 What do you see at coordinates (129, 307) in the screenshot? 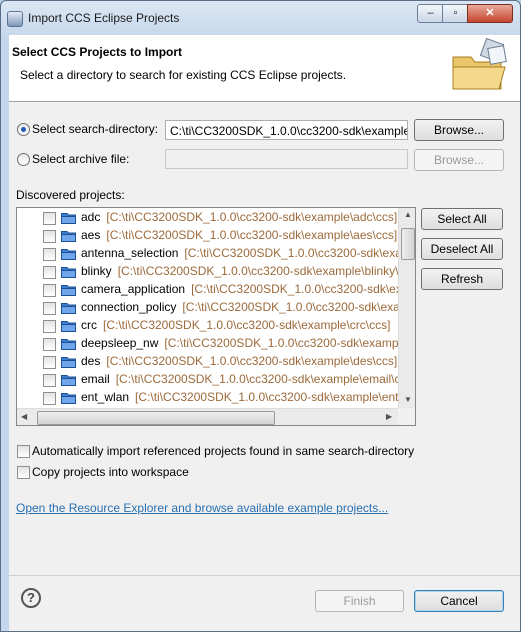
I see `project-name: connection_policy` at bounding box center [129, 307].